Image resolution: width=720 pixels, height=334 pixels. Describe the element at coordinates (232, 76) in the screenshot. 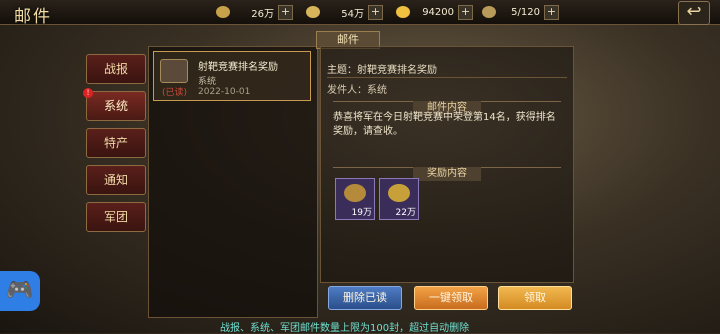

I see `list-item: (已读) 射靶竞赛排名奖励 系统 2022-10-01` at that location.